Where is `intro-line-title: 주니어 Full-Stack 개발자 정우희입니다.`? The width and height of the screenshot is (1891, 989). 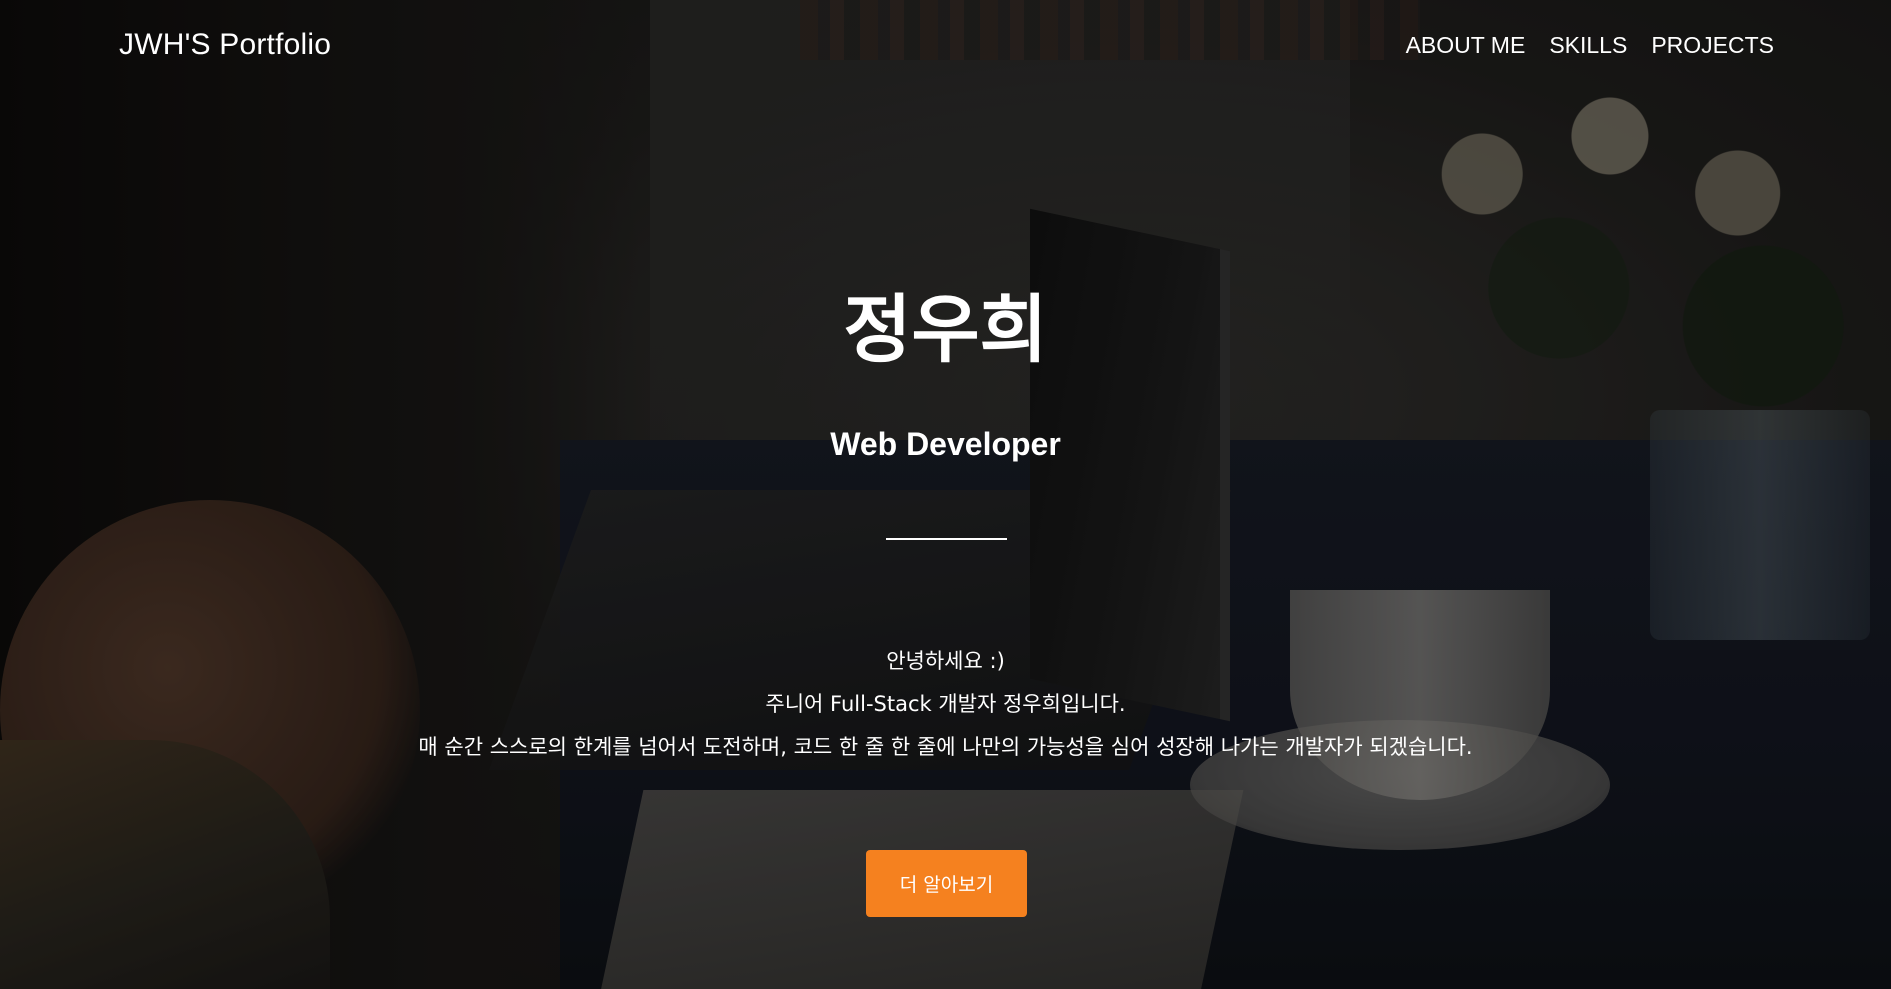 intro-line-title: 주니어 Full-Stack 개발자 정우희입니다. is located at coordinates (945, 704).